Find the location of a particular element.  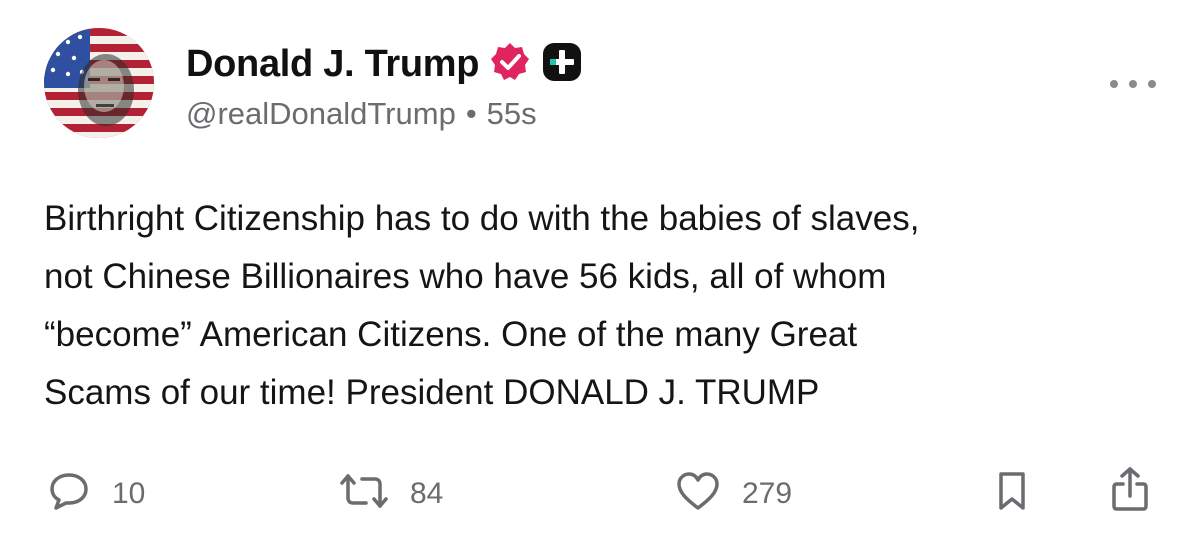

verified-check-icon is located at coordinates (510, 64).